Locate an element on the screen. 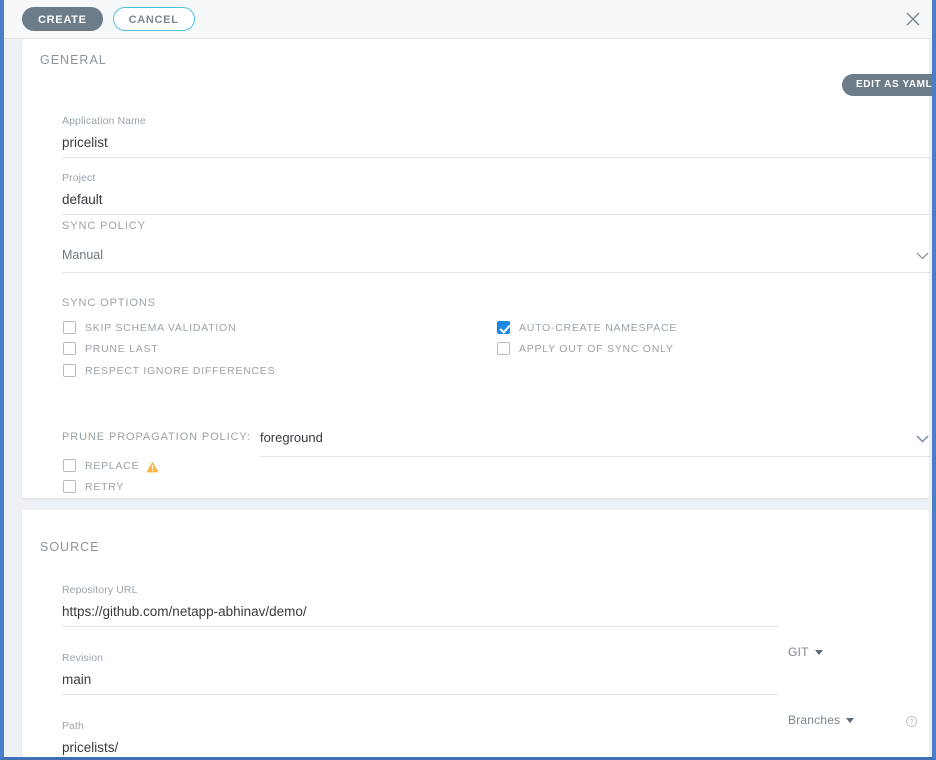  revision-input: main is located at coordinates (420, 683).